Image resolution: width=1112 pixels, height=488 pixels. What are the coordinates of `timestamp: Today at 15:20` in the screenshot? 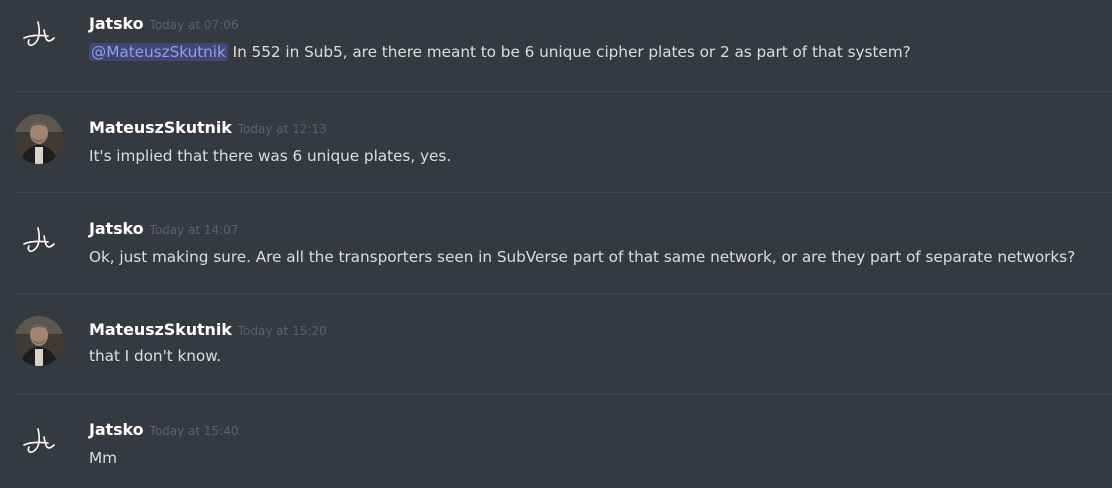 It's located at (282, 331).